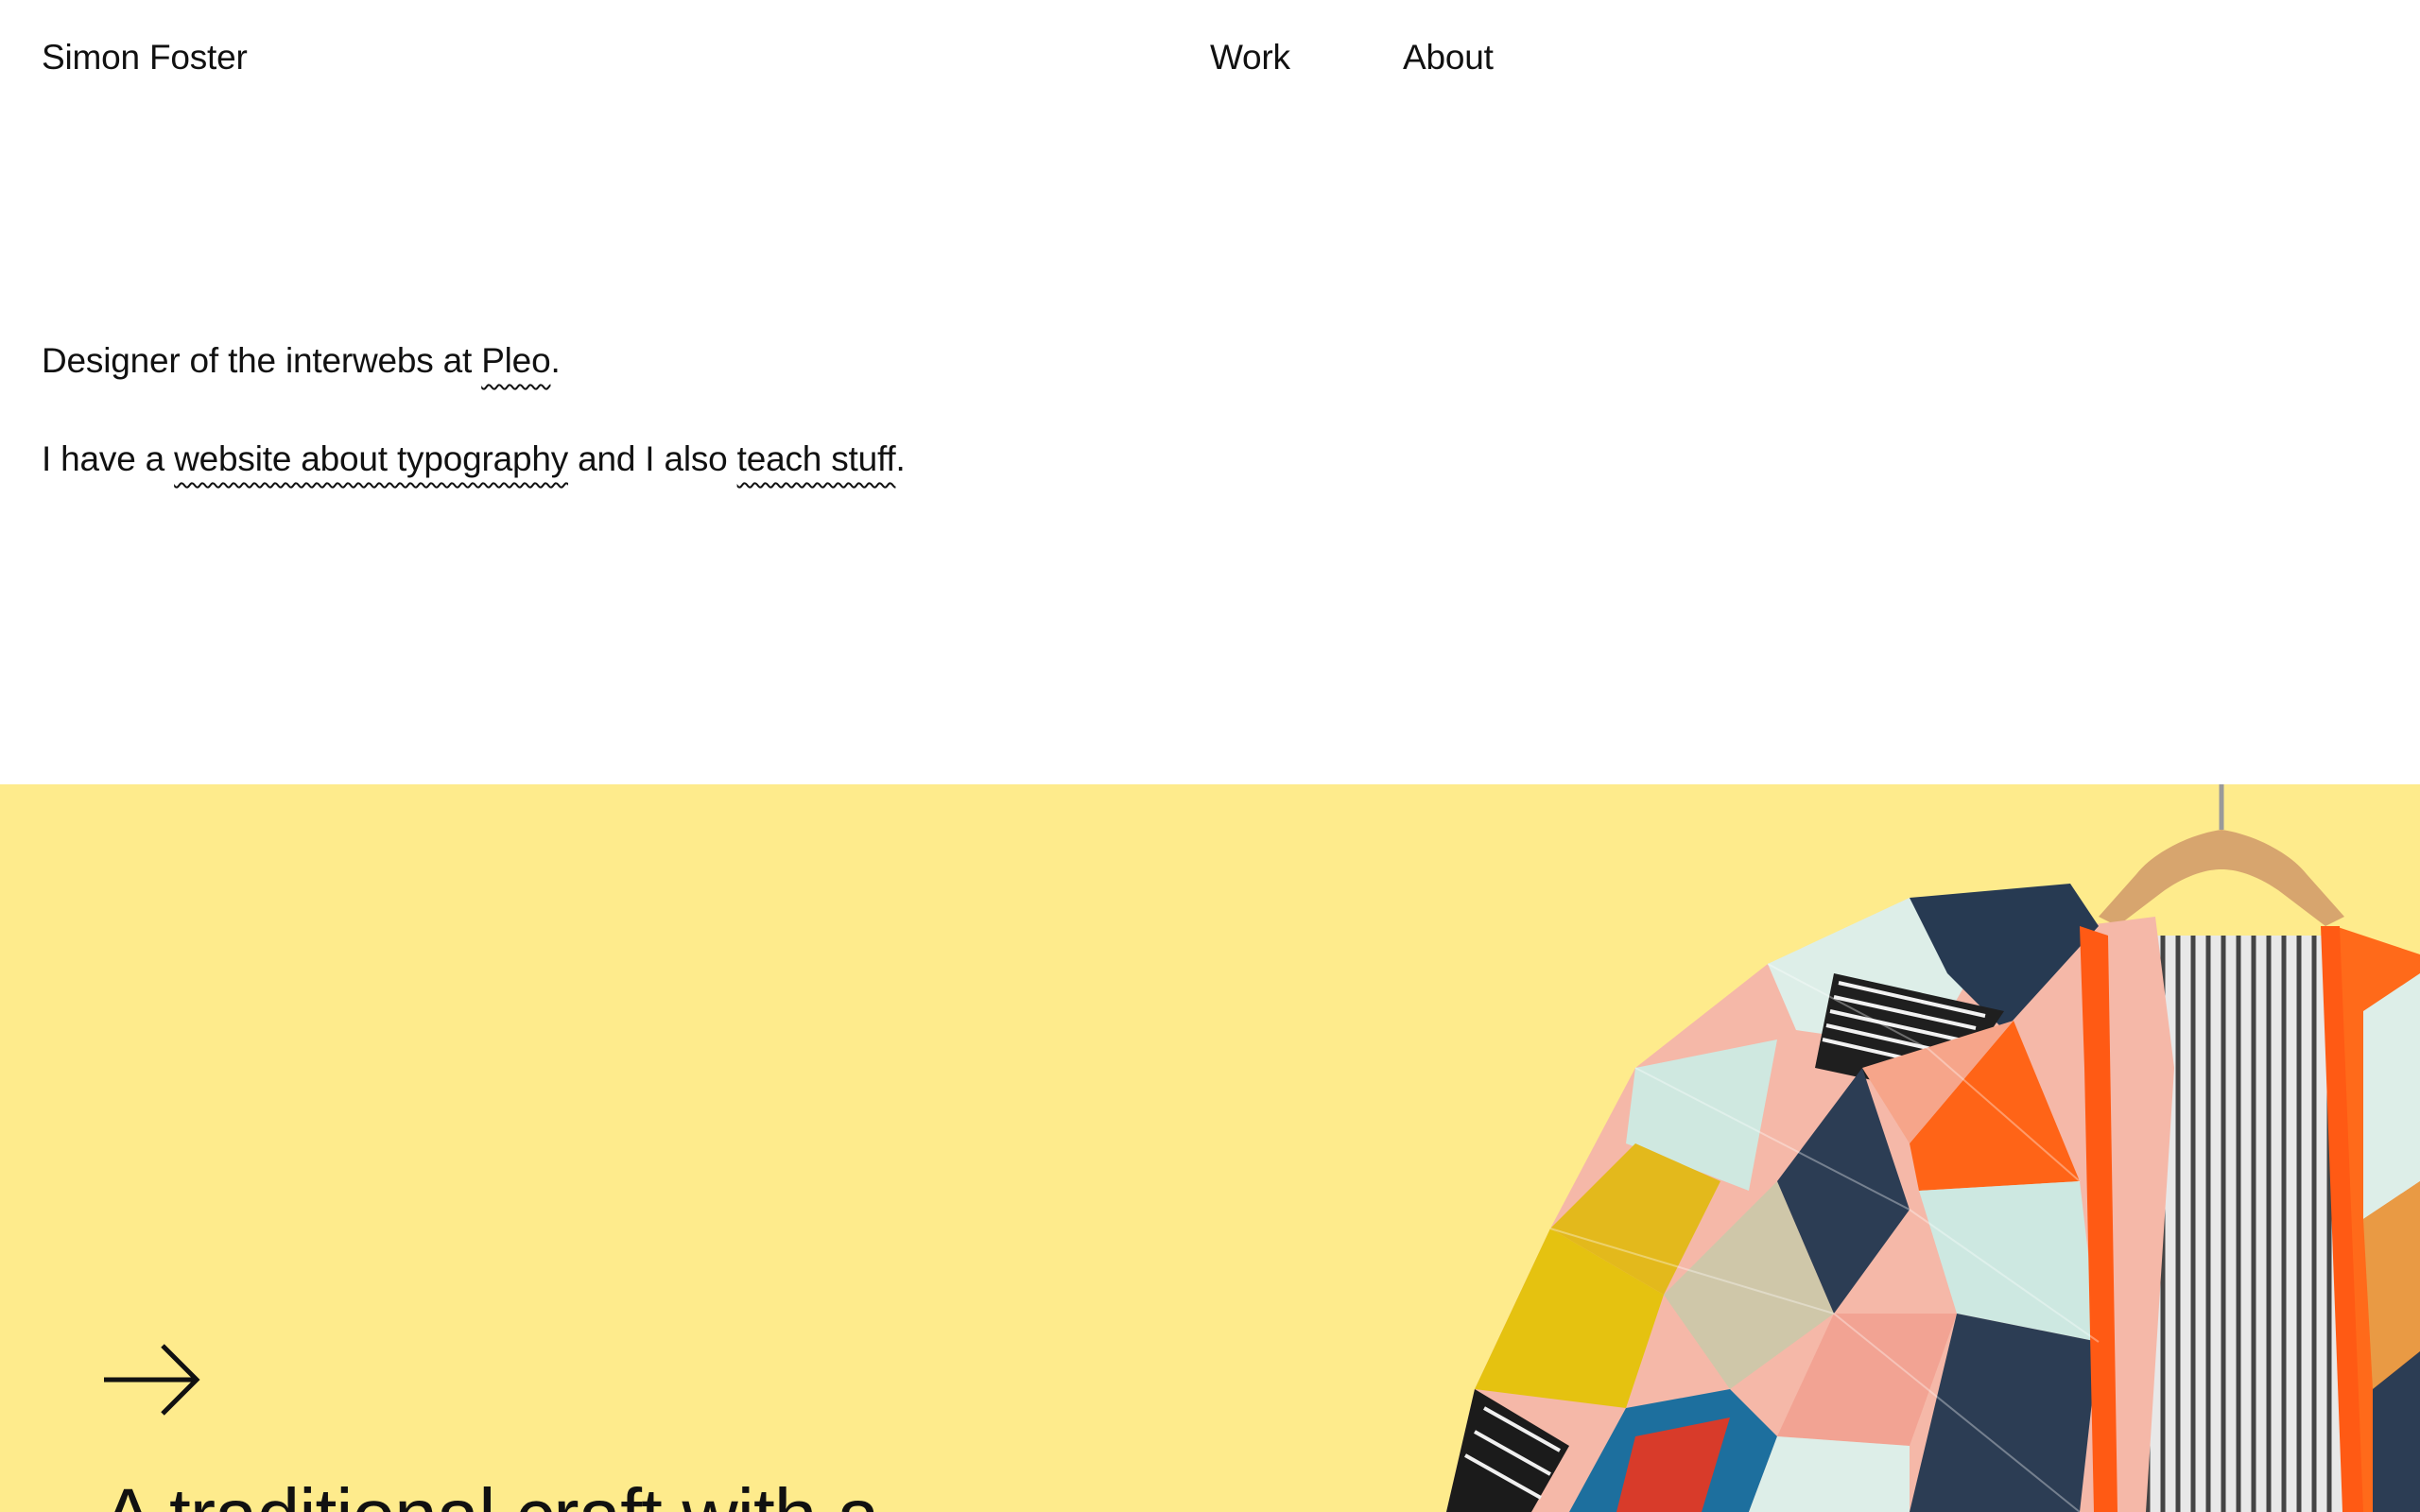 This screenshot has width=2420, height=1512. Describe the element at coordinates (555, 360) in the screenshot. I see `intro-line-1-period: .` at that location.